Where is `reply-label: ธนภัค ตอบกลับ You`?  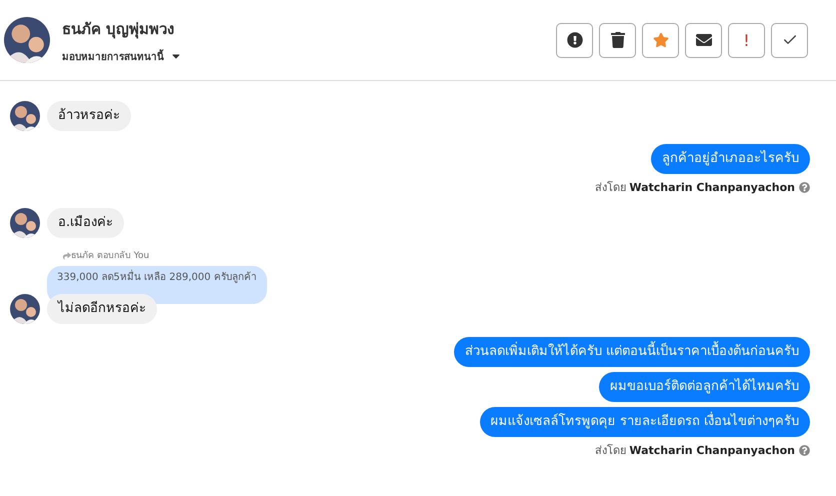
reply-label: ธนภัค ตอบกลับ You is located at coordinates (110, 256).